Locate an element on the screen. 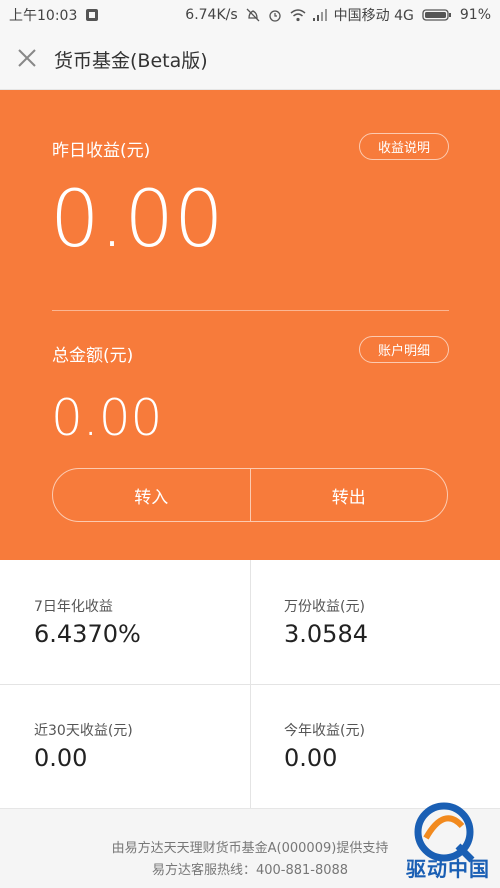 This screenshot has width=500, height=888. mute-bell-icon is located at coordinates (253, 15).